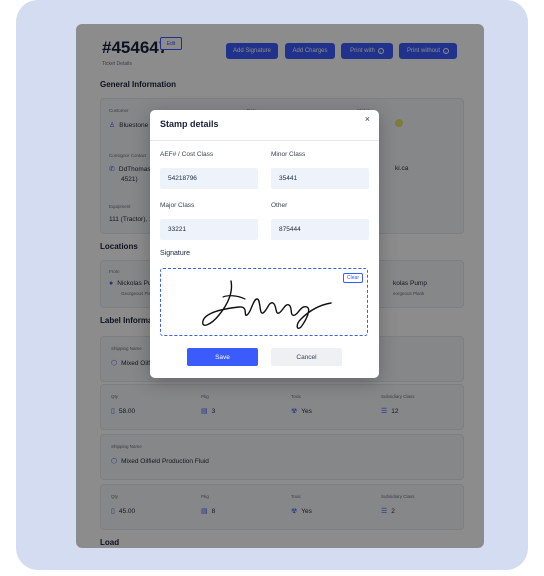 This screenshot has width=544, height=576. What do you see at coordinates (288, 154) in the screenshot?
I see `minor-class-label: Minor Class` at bounding box center [288, 154].